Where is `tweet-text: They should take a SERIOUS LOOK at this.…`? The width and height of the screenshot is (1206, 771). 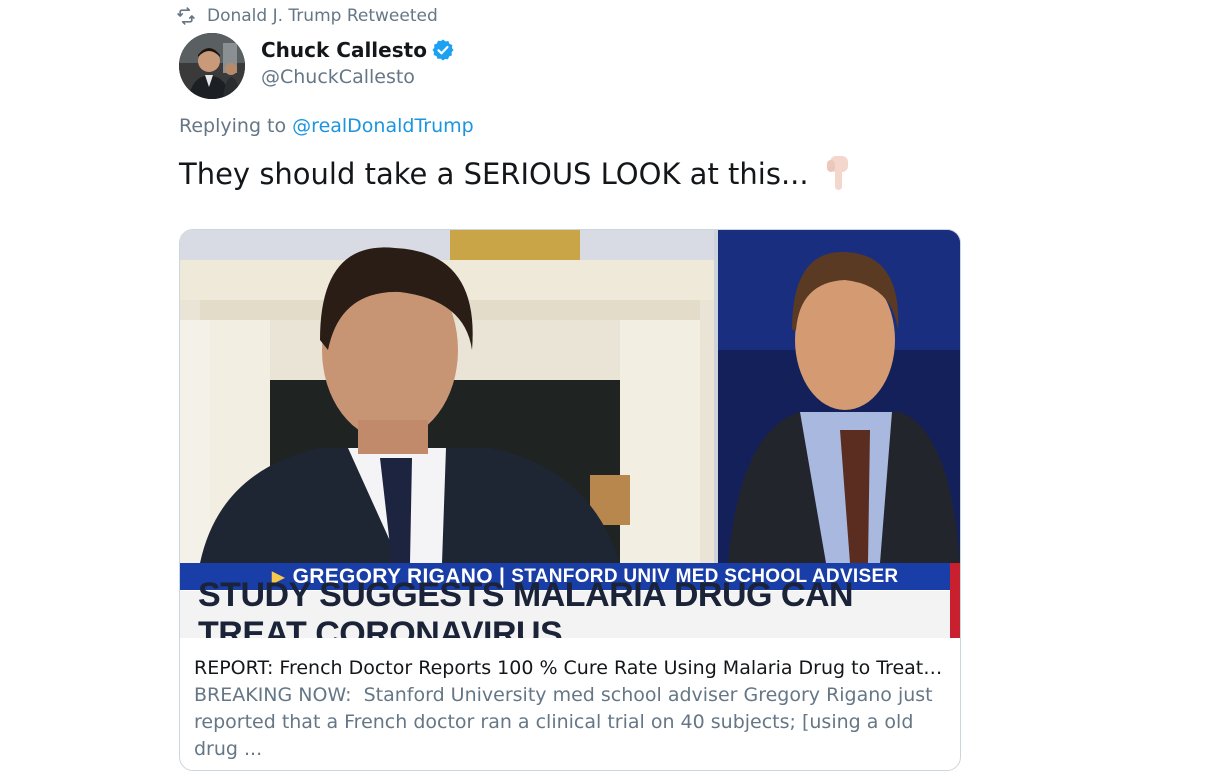 tweet-text: They should take a SERIOUS LOOK at this.… is located at coordinates (517, 174).